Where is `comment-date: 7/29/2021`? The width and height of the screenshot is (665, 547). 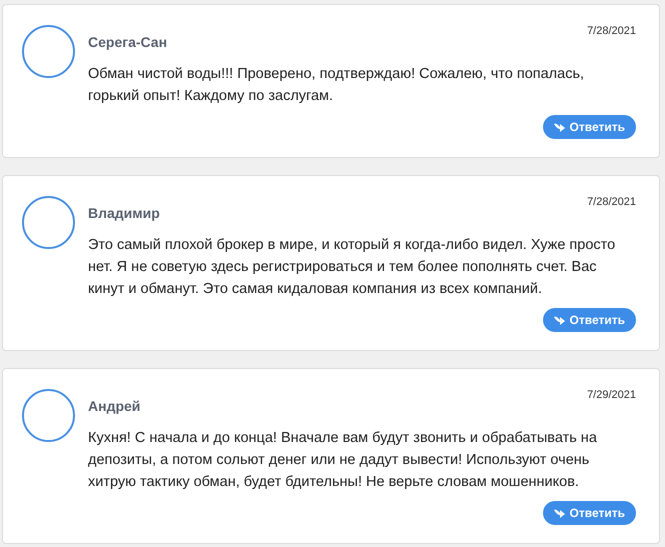
comment-date: 7/29/2021 is located at coordinates (611, 395).